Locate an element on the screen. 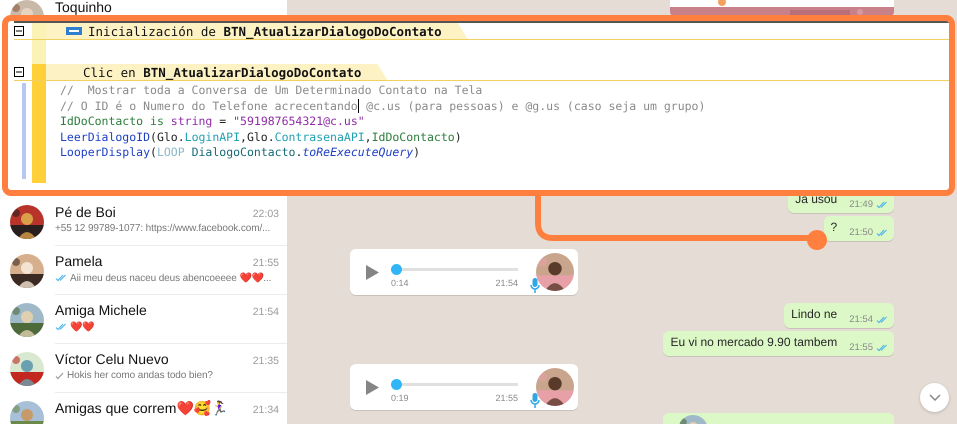  chat-name: Amiga Michele is located at coordinates (101, 310).